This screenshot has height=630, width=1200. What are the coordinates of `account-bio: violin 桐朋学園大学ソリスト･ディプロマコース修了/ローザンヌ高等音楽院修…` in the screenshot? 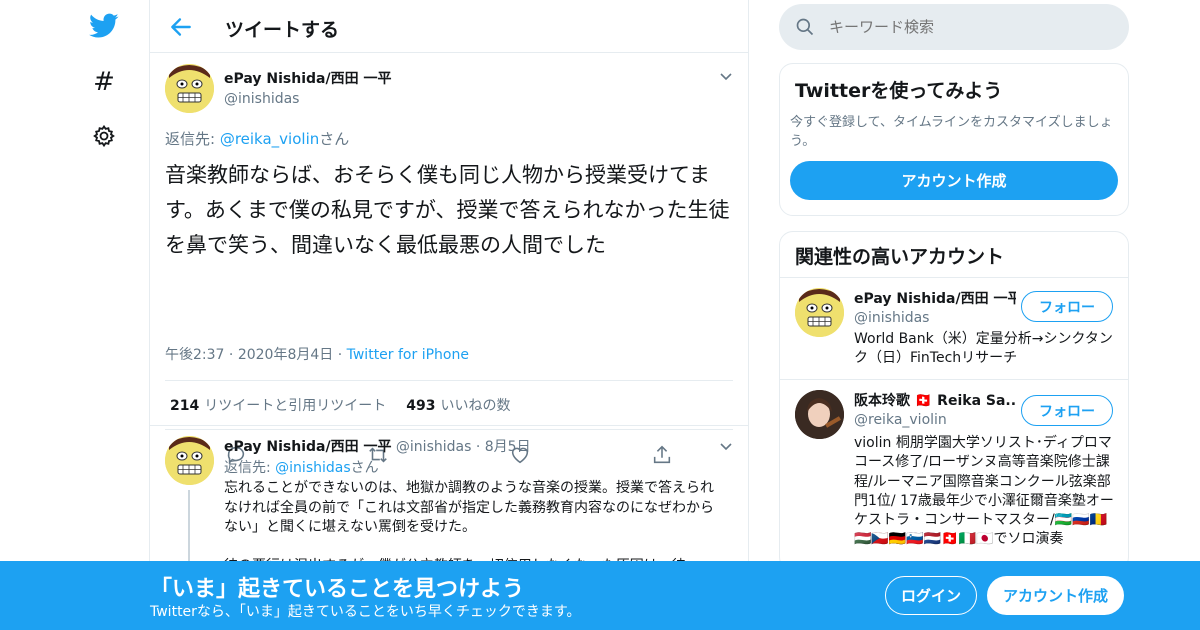 It's located at (984, 491).